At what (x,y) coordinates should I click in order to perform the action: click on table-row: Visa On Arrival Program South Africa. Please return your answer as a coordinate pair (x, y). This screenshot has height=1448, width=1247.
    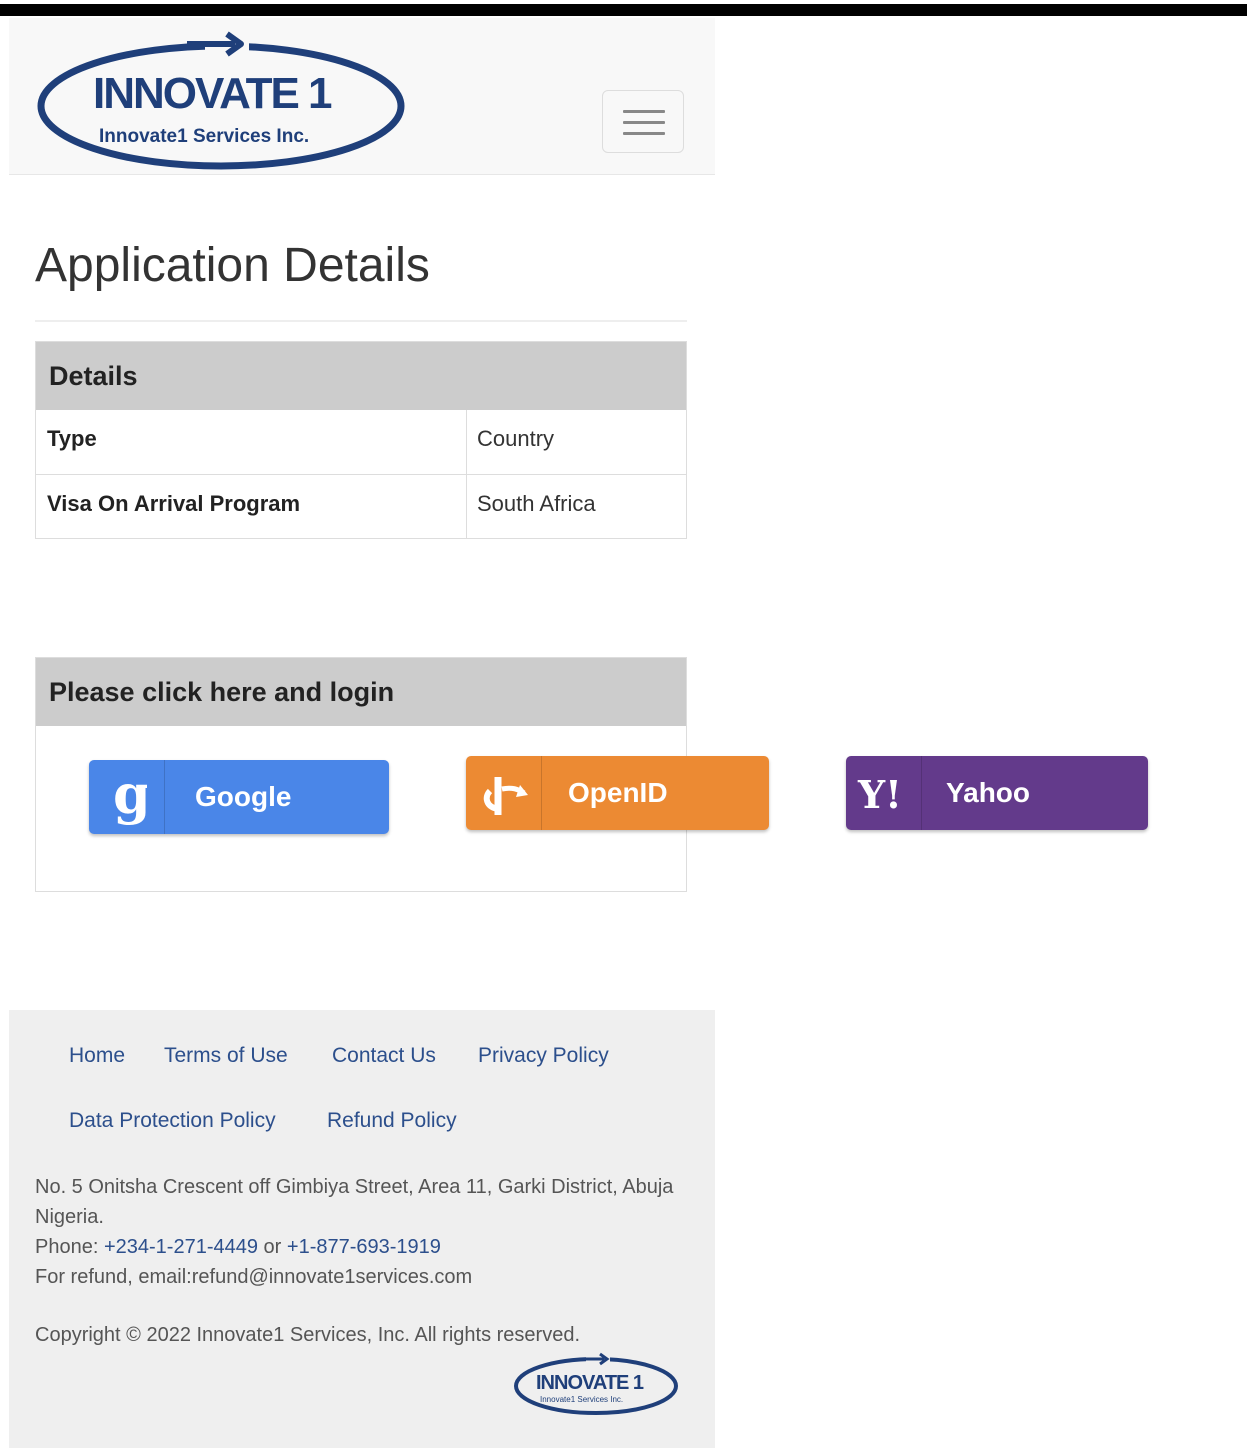
    Looking at the image, I should click on (361, 506).